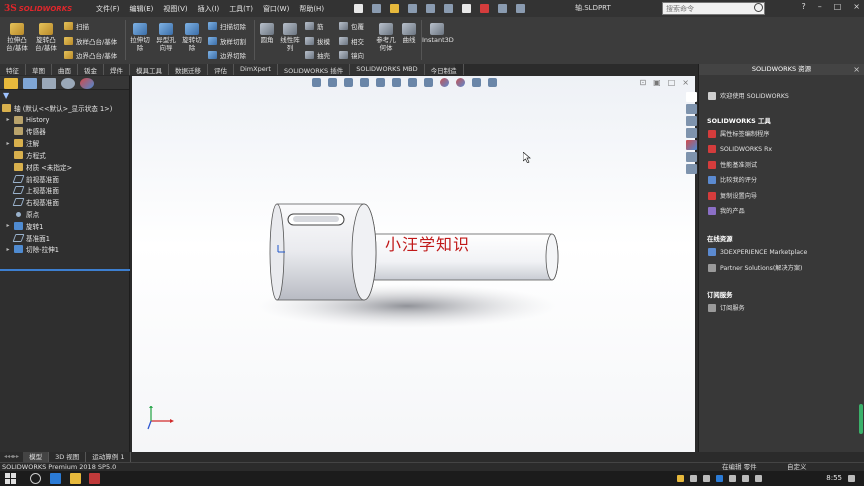 The height and width of the screenshot is (486, 864). I want to click on filter-icon: ▼, so click(64, 96).